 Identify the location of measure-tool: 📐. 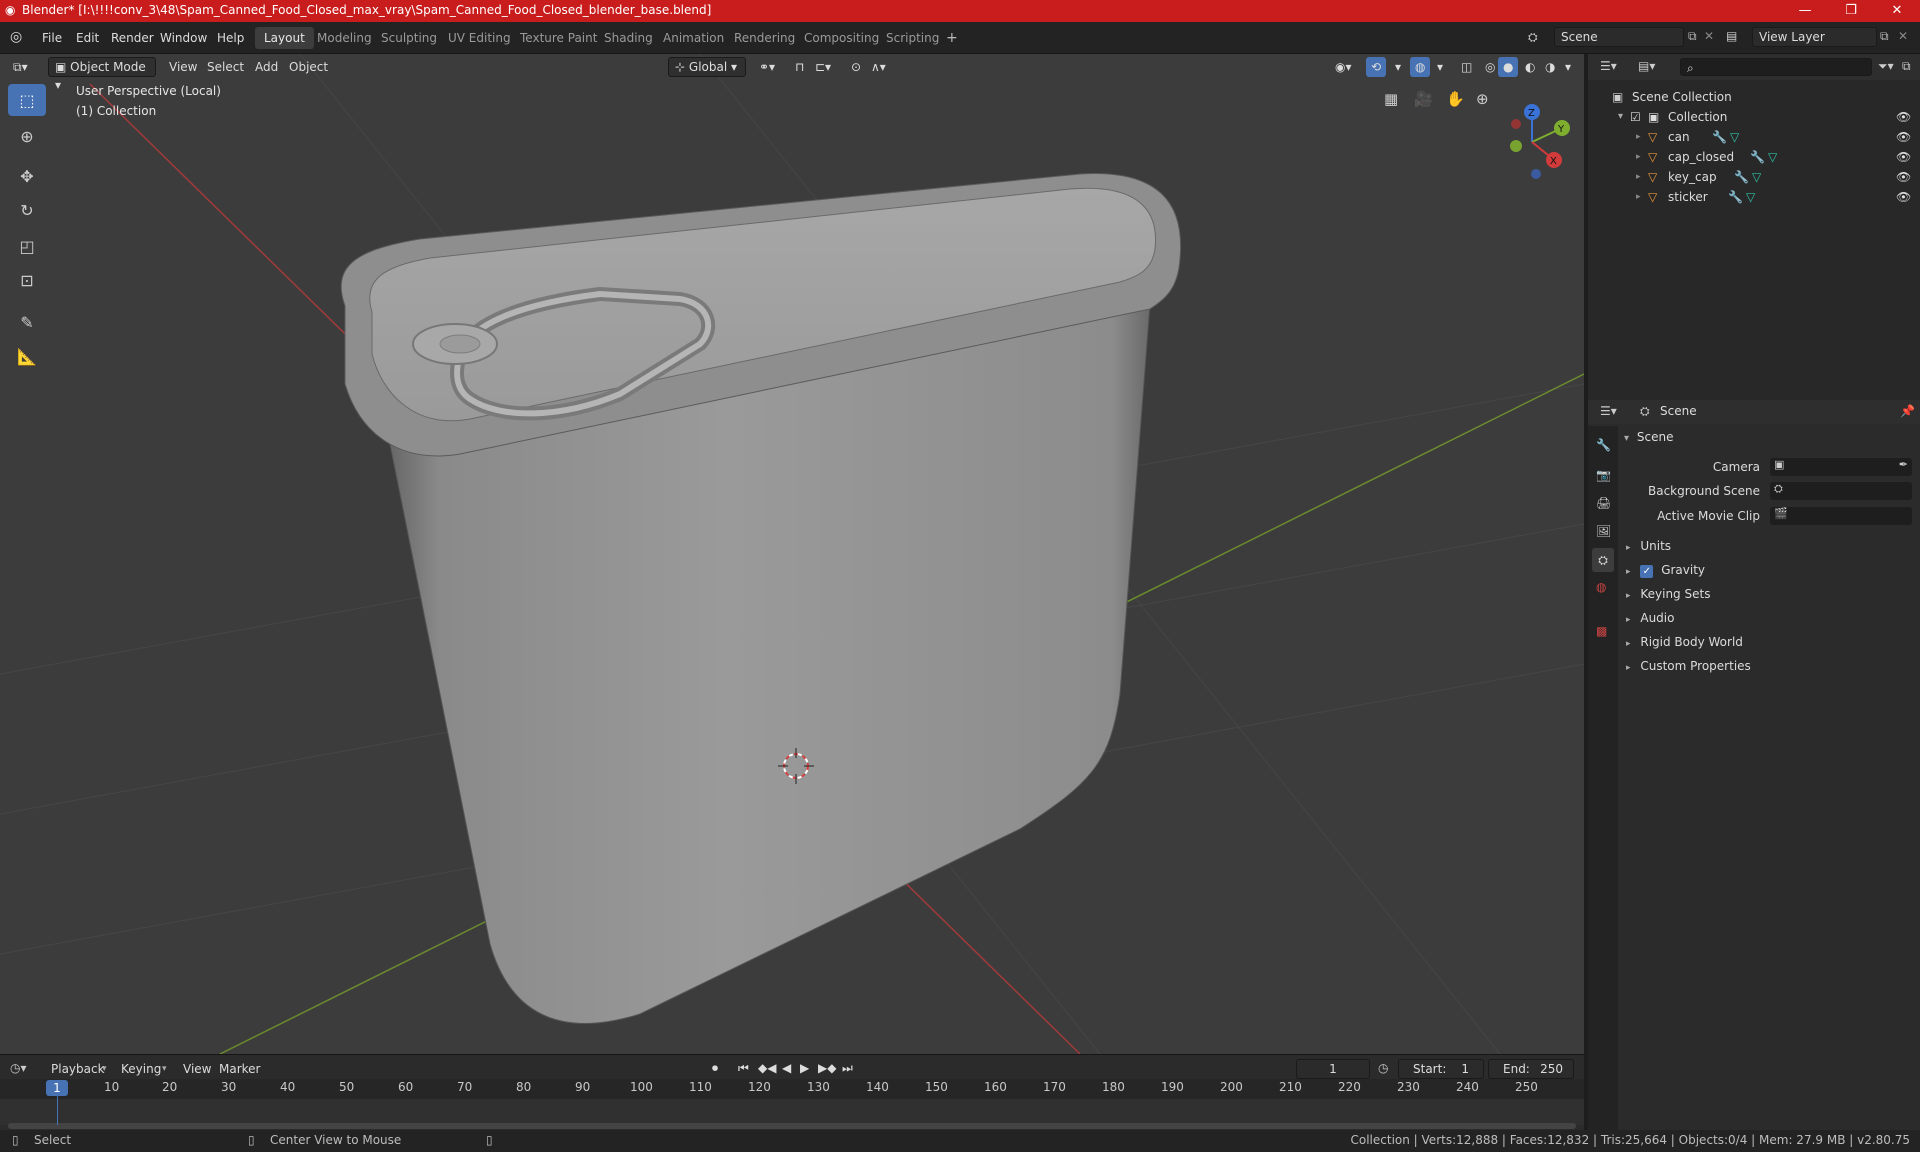
(27, 356).